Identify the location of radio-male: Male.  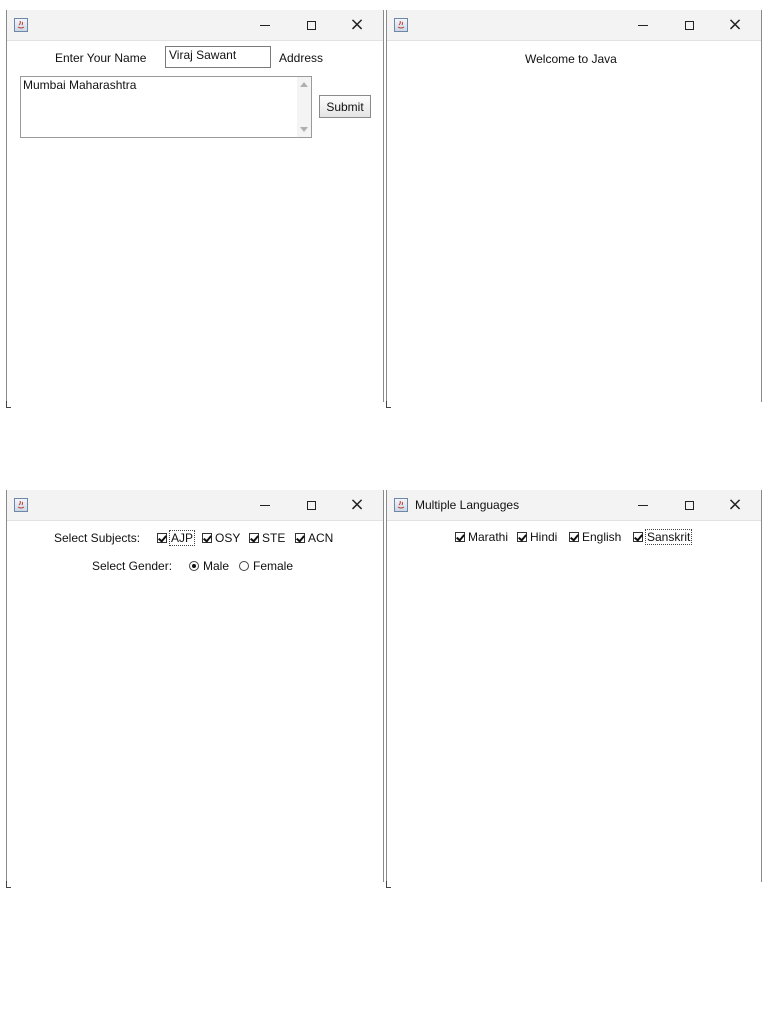
(209, 566).